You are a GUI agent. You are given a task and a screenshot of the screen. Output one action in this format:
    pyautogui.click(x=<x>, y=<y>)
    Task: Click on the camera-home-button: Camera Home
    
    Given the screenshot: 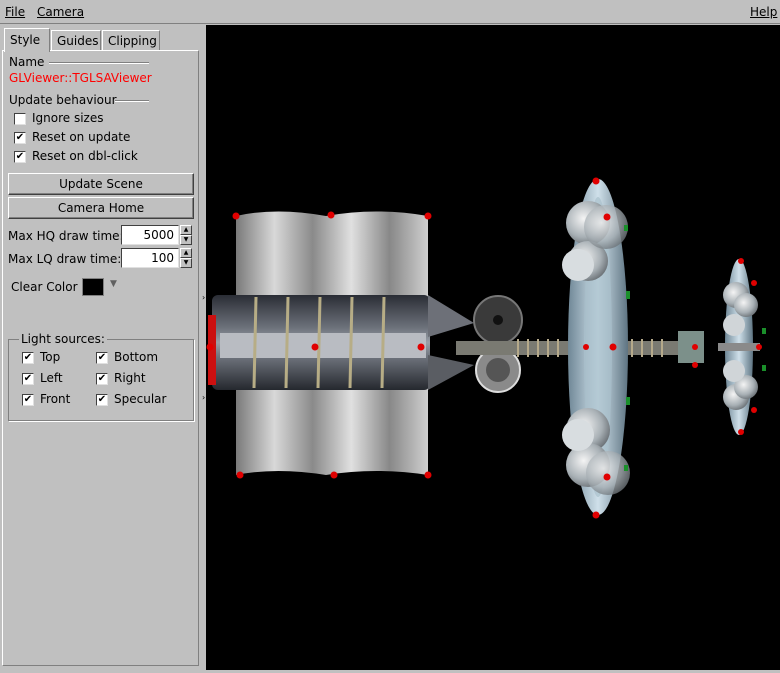 What is the action you would take?
    pyautogui.click(x=101, y=208)
    